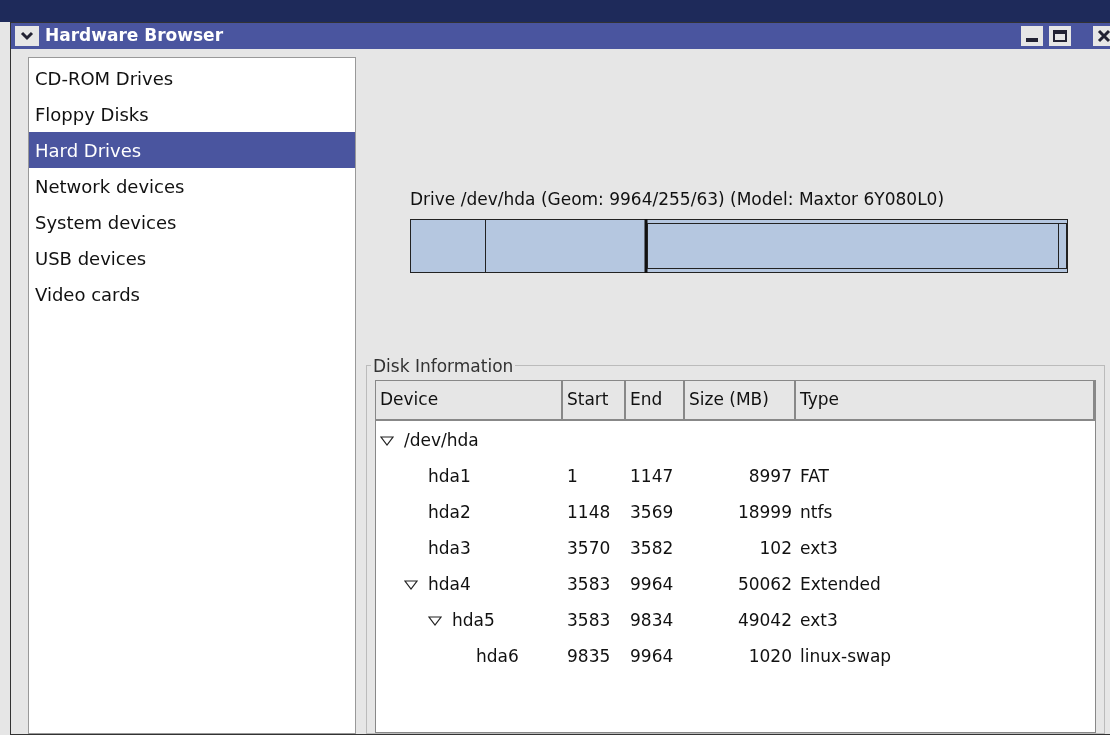  I want to click on table-cell-text: 3582, so click(652, 548).